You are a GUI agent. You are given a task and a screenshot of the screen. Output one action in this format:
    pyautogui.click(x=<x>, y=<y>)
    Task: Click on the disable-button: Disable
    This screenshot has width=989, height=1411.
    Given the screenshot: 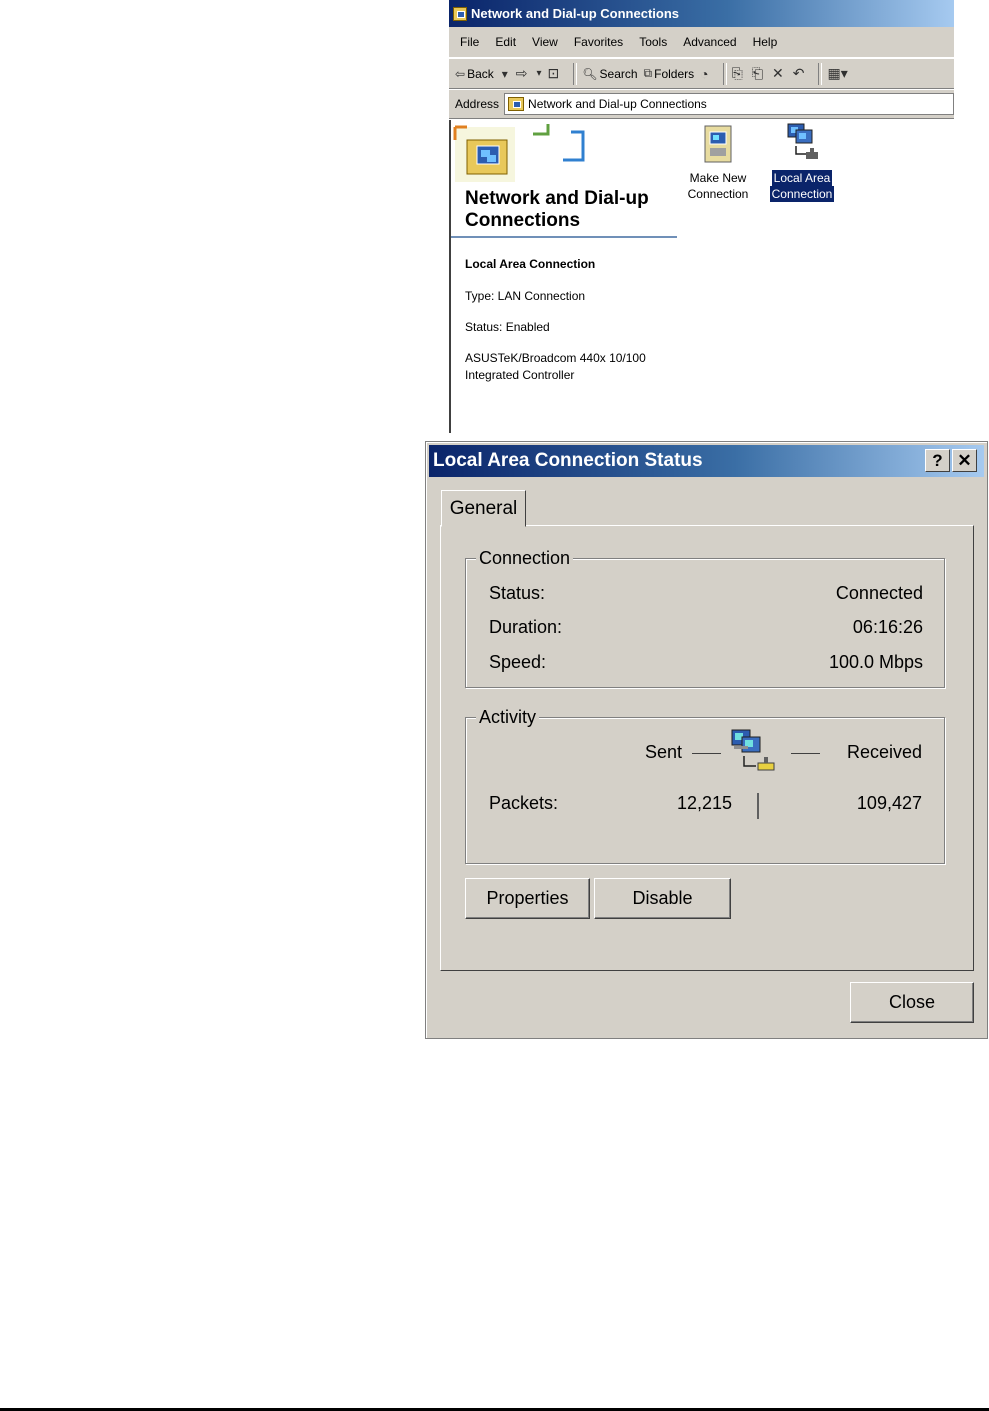 What is the action you would take?
    pyautogui.click(x=662, y=898)
    